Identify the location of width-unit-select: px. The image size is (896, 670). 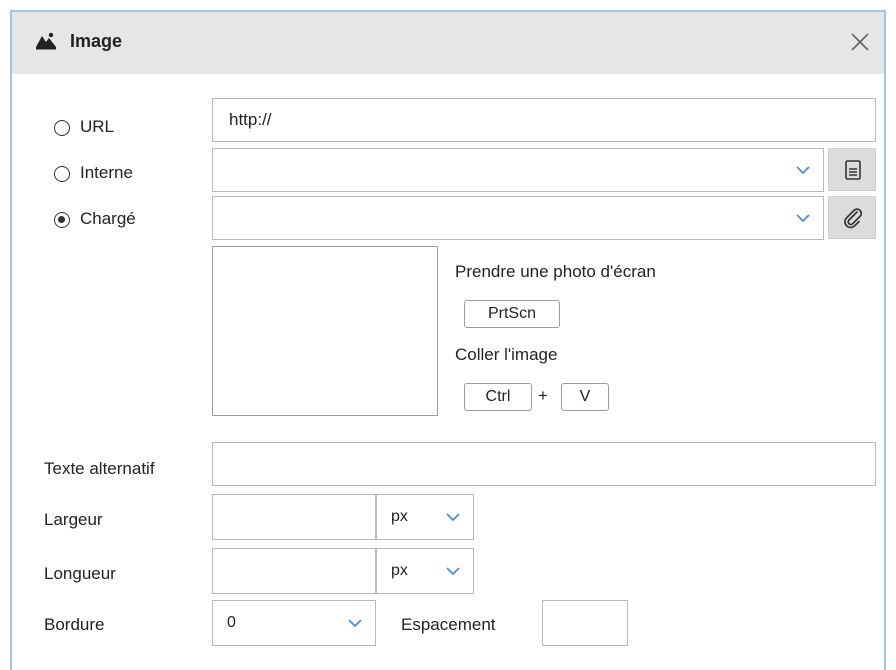
(425, 517).